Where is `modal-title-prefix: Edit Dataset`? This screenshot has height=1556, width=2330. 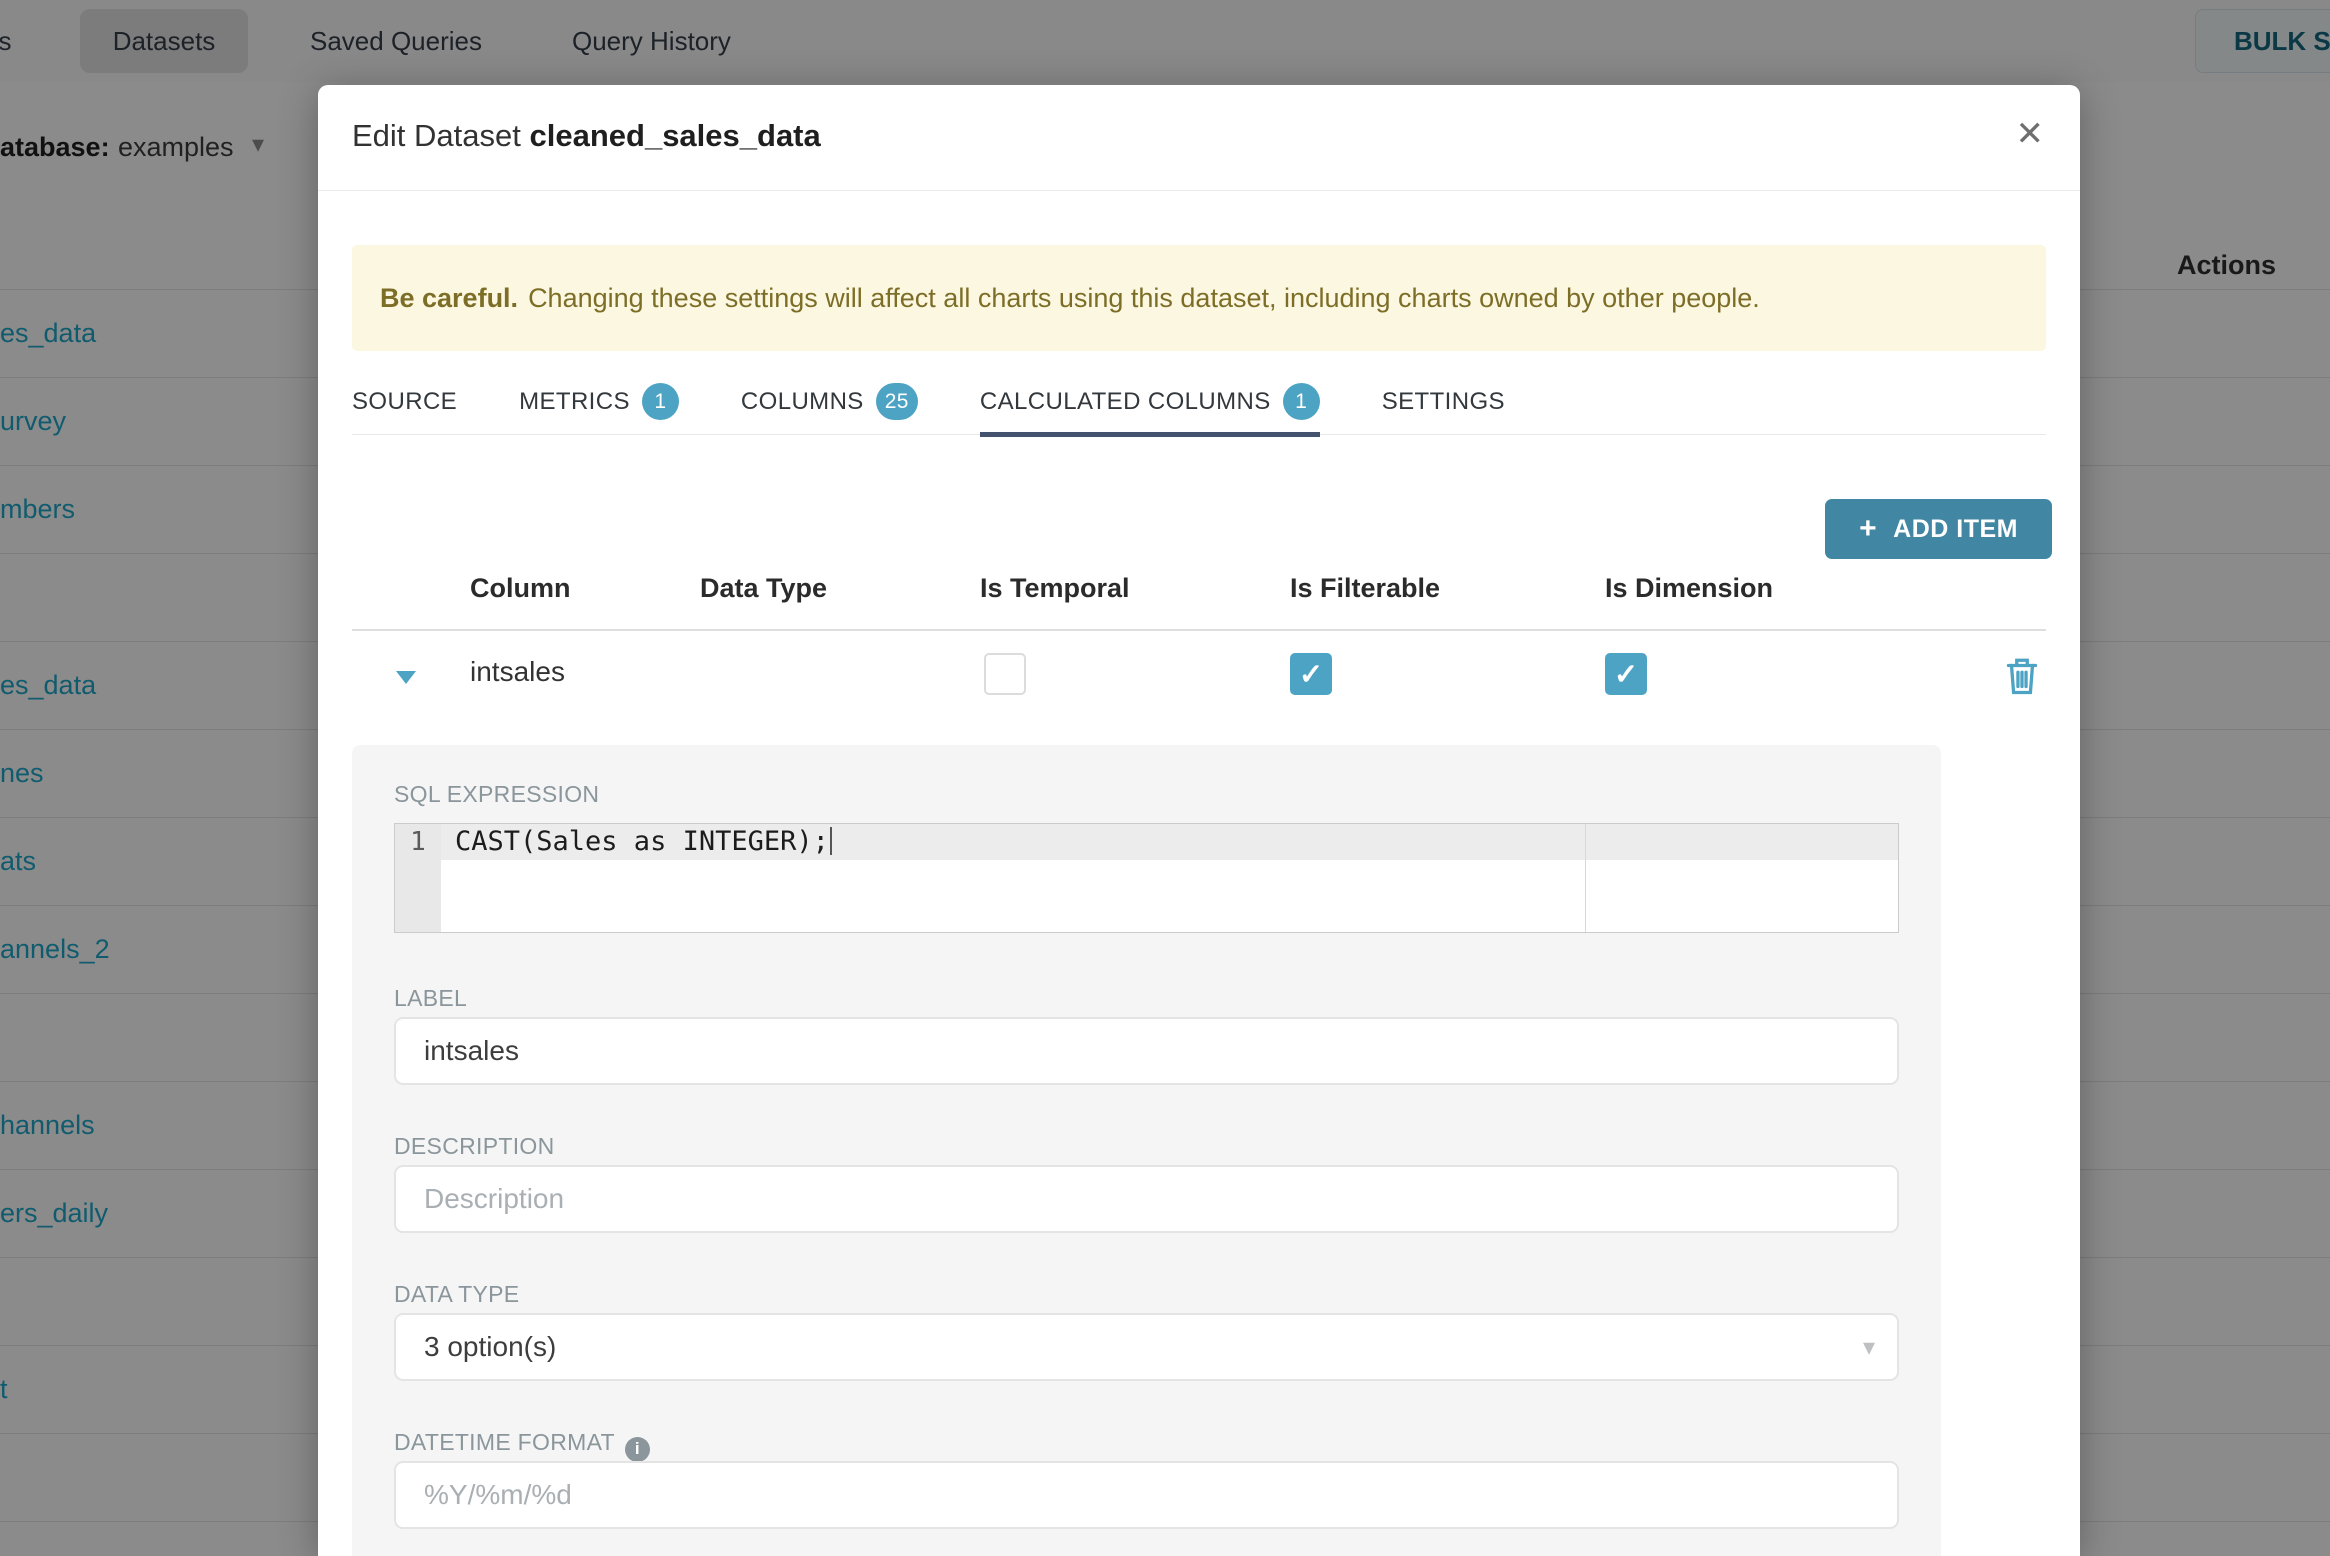 modal-title-prefix: Edit Dataset is located at coordinates (436, 135).